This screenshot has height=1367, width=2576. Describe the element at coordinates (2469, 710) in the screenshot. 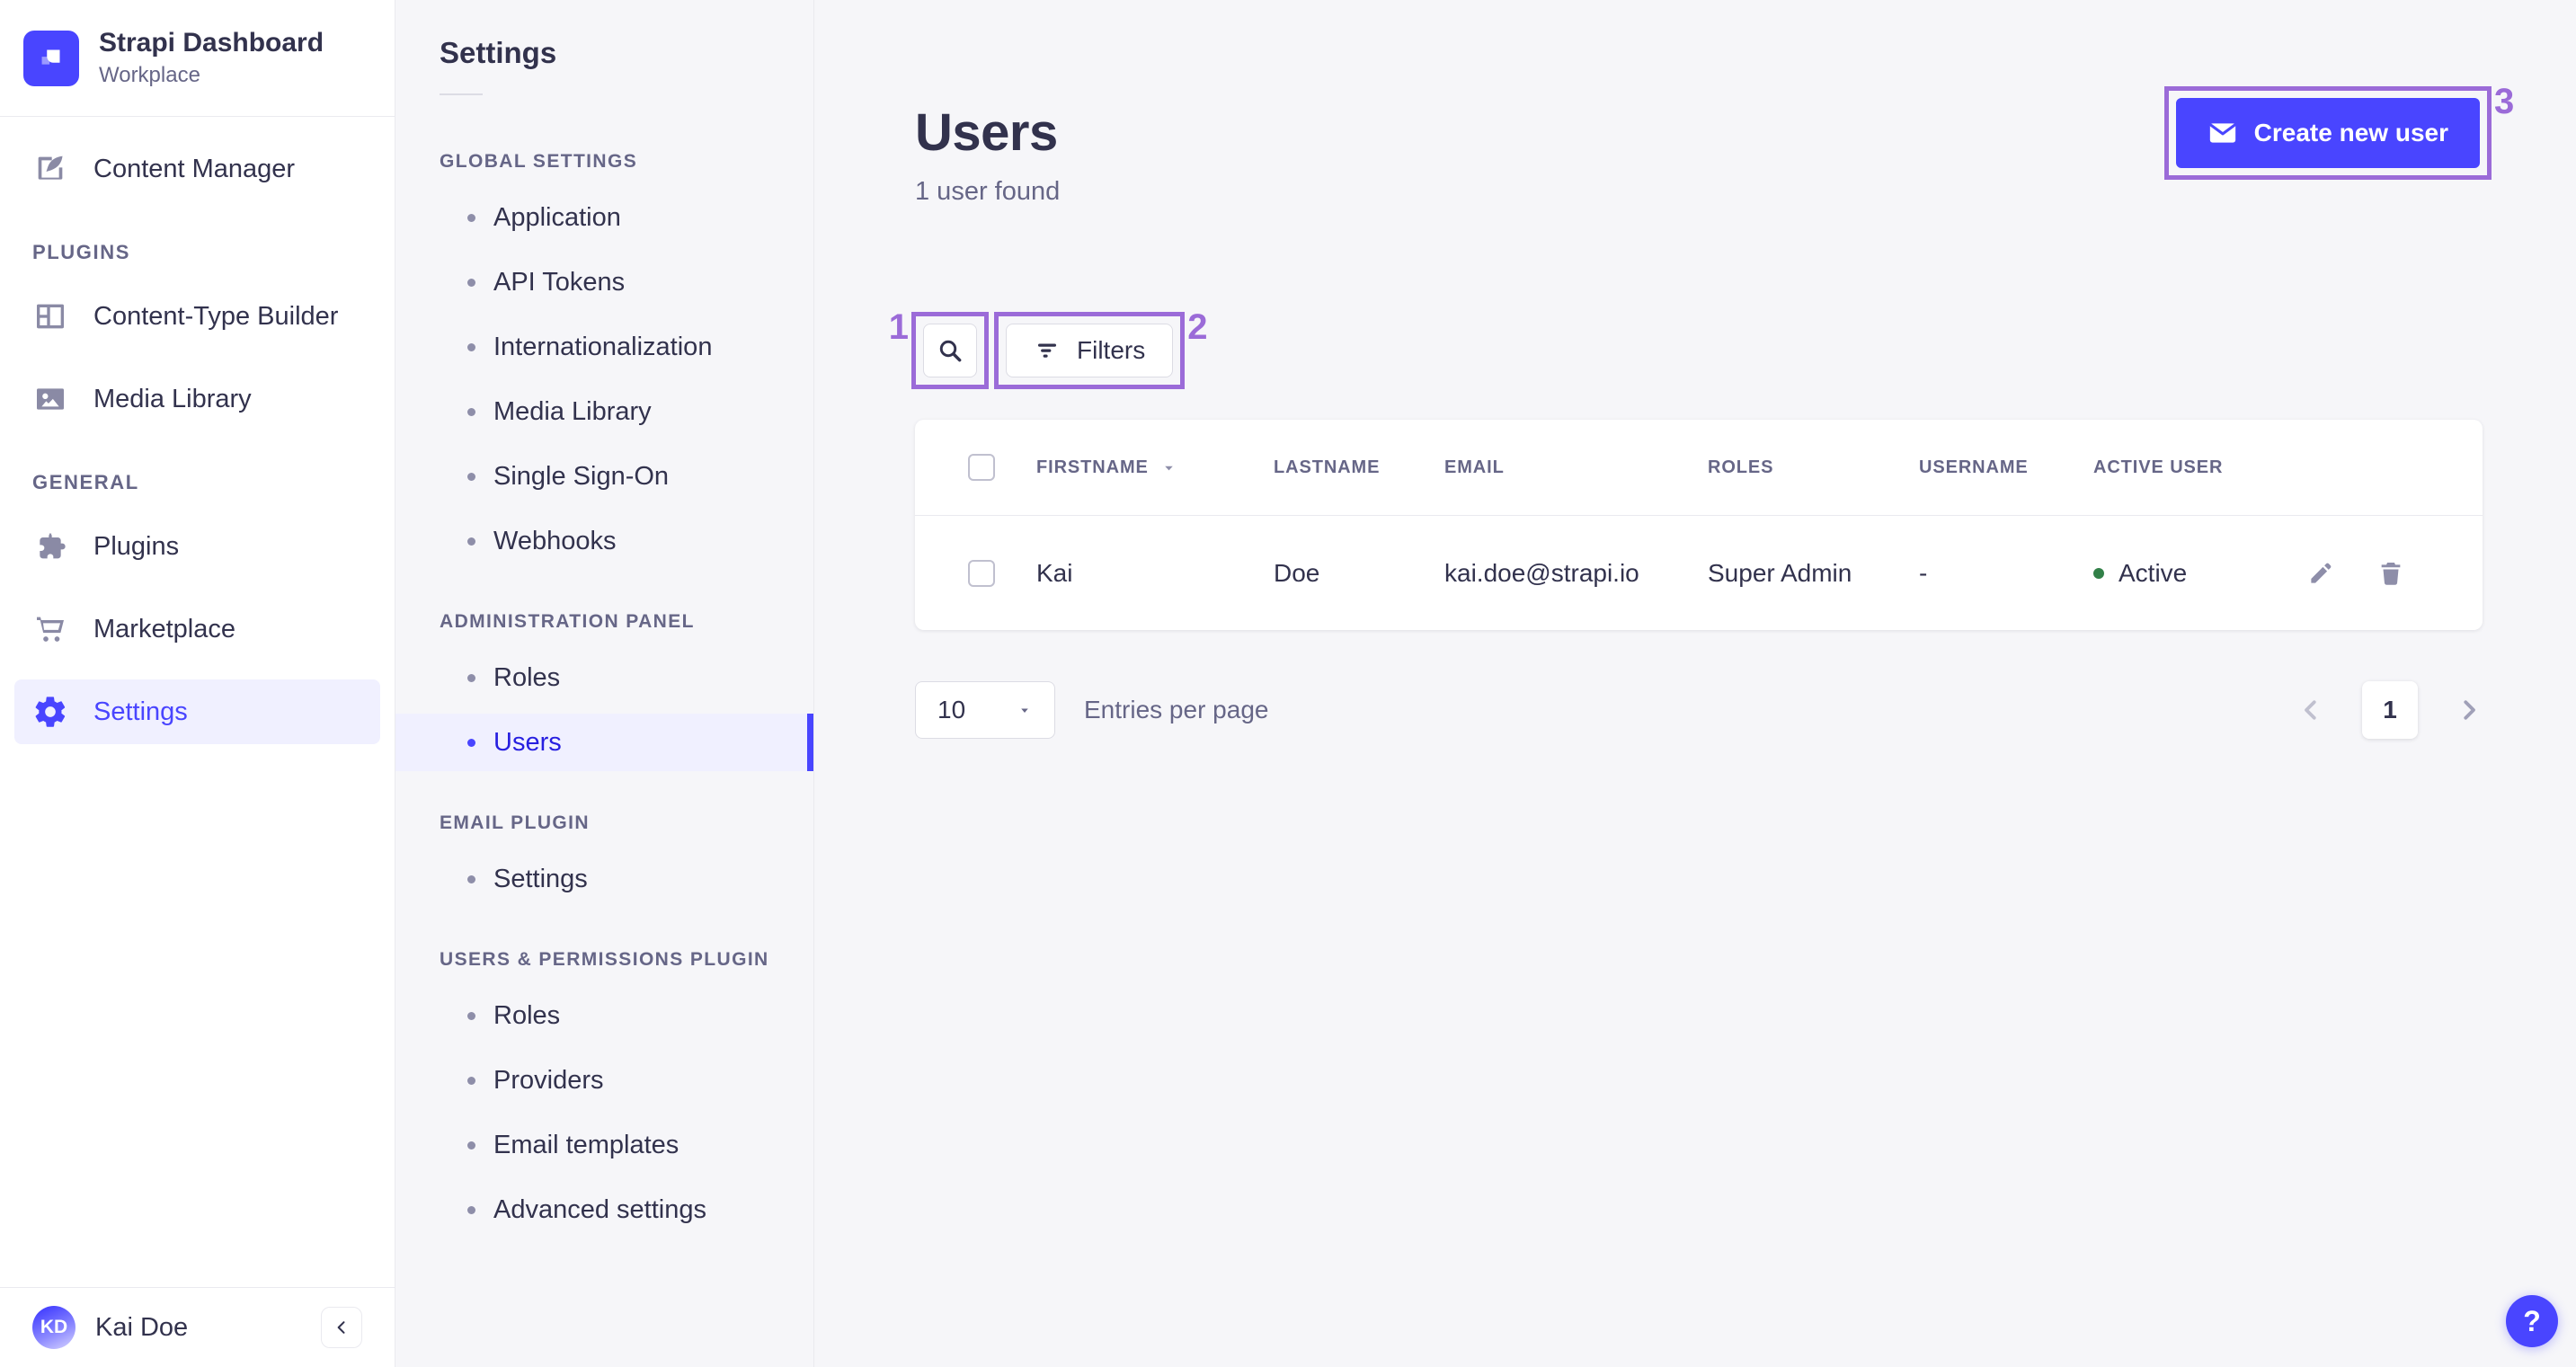

I see `next-page-icon` at that location.